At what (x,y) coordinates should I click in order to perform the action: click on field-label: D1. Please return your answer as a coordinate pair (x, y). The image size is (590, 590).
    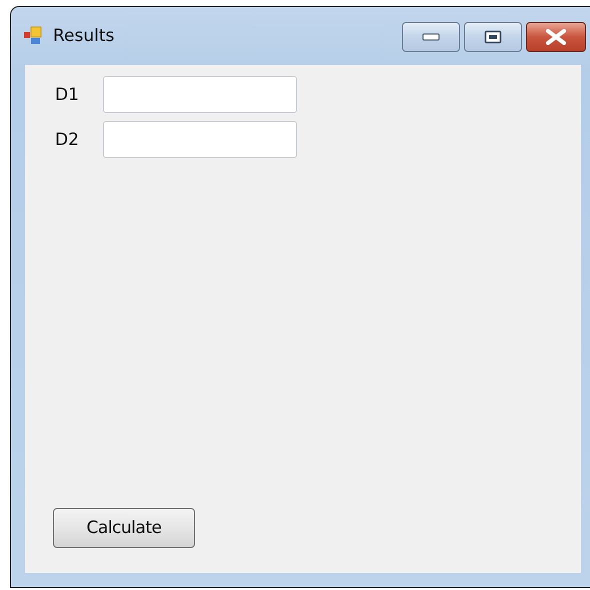
    Looking at the image, I should click on (67, 94).